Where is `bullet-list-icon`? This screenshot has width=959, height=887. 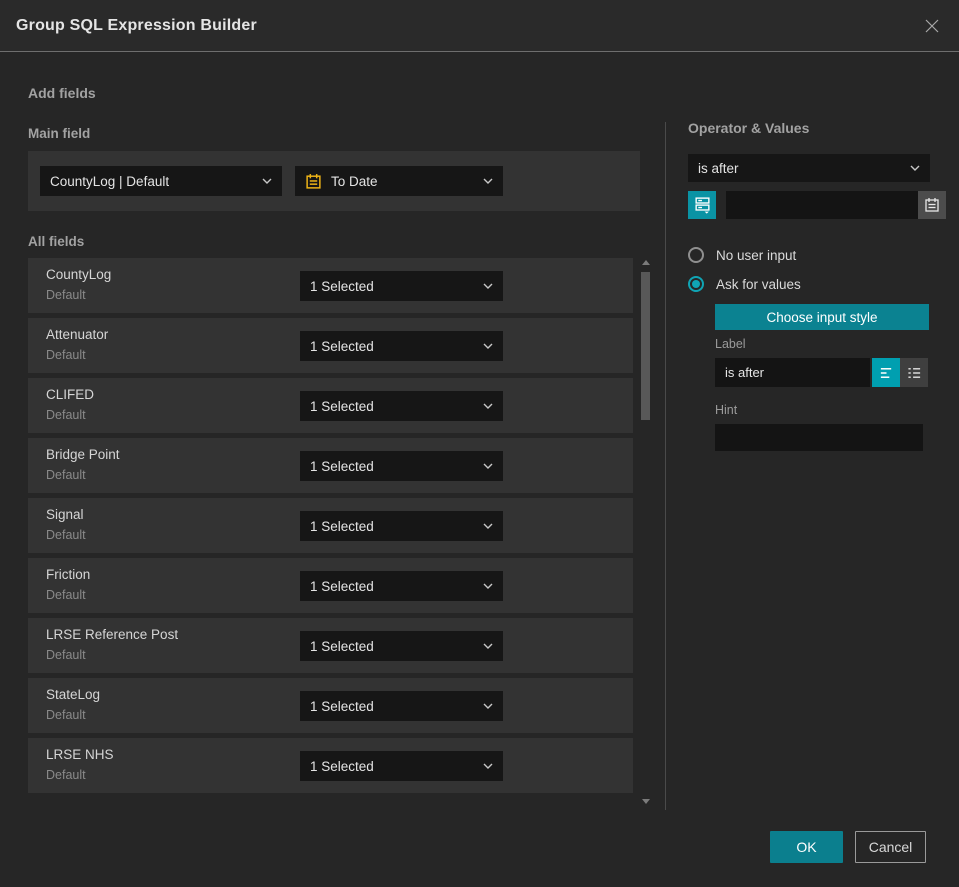
bullet-list-icon is located at coordinates (913, 372).